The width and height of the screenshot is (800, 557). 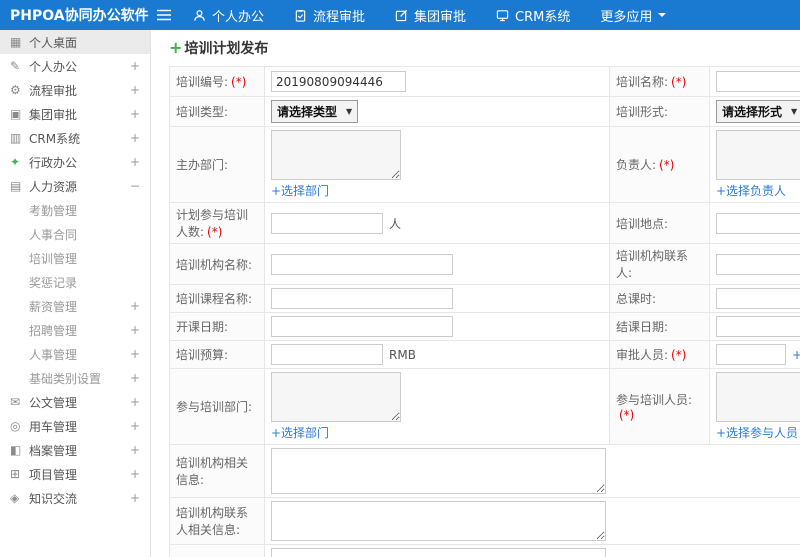 I want to click on field-label: 培训地点:, so click(x=642, y=223).